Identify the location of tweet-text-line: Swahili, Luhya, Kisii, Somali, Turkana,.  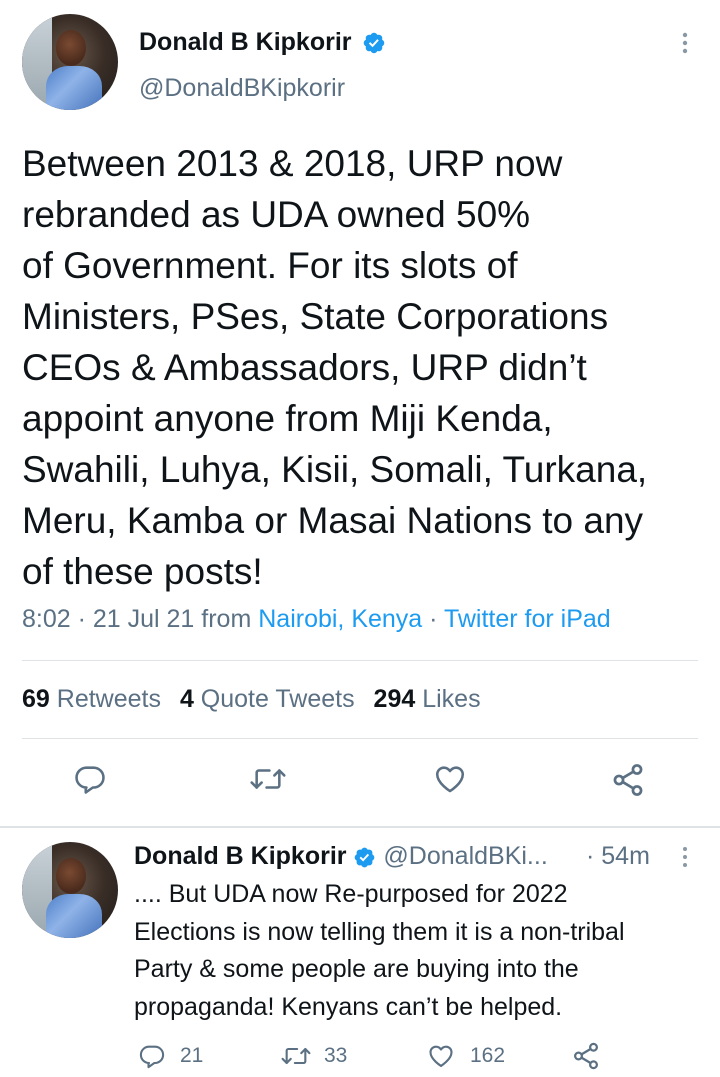
(335, 469).